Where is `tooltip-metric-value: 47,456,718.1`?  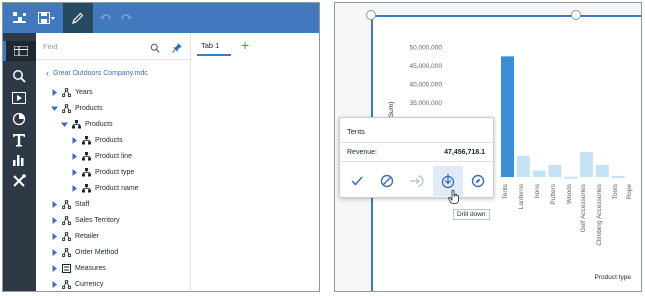
tooltip-metric-value: 47,456,718.1 is located at coordinates (464, 152).